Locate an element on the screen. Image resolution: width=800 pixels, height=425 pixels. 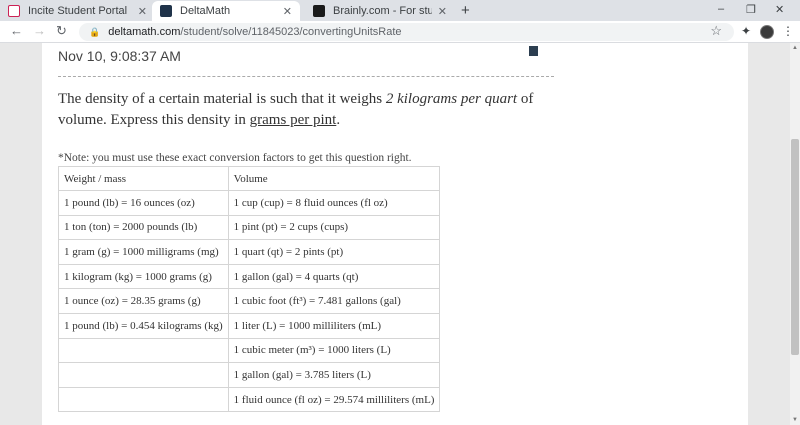
table-header-row: Weight / mass Volume is located at coordinates (249, 178).